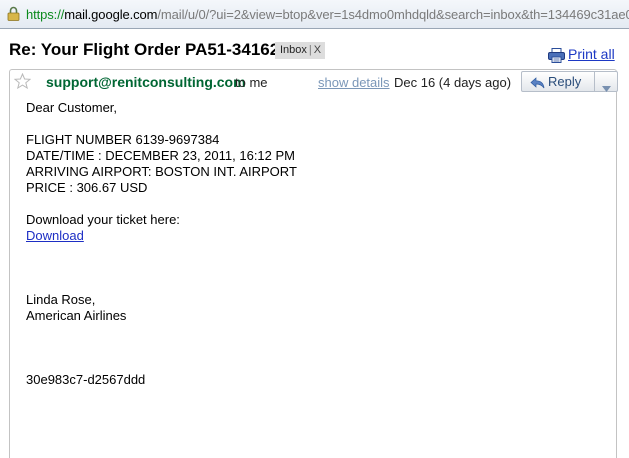 This screenshot has width=629, height=458. What do you see at coordinates (144, 49) in the screenshot?
I see `email-subject: Re: Your Flight Order PA51-34162` at bounding box center [144, 49].